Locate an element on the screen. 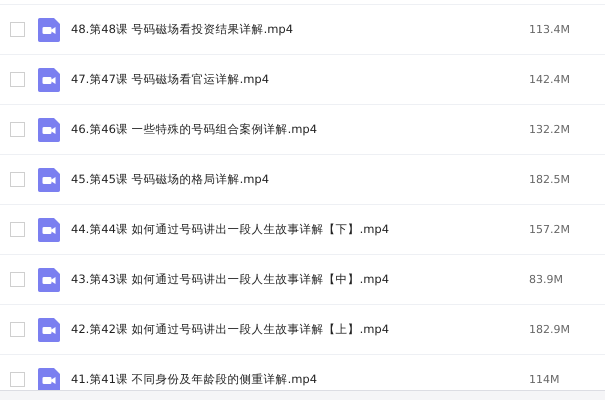 The width and height of the screenshot is (605, 400). file-size: 114M is located at coordinates (544, 379).